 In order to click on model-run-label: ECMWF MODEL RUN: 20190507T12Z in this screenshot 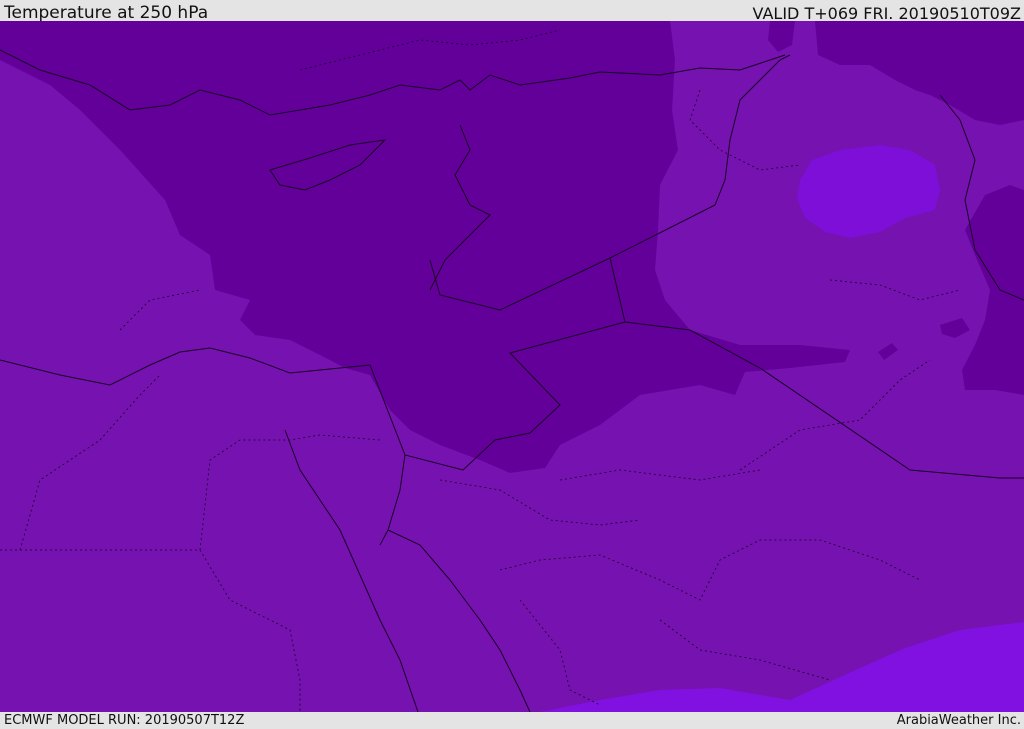, I will do `click(124, 720)`.